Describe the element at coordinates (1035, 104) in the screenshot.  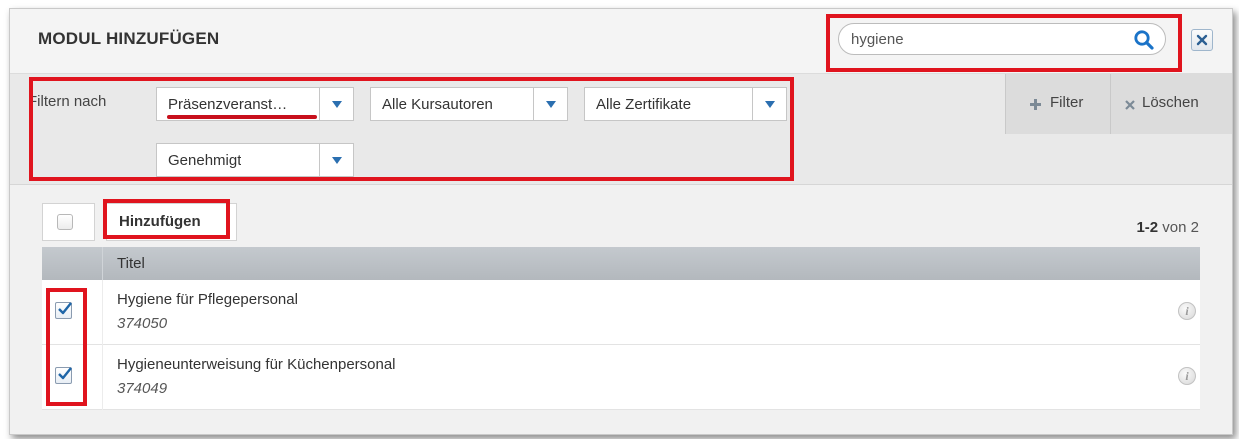
I see `plus-icon` at that location.